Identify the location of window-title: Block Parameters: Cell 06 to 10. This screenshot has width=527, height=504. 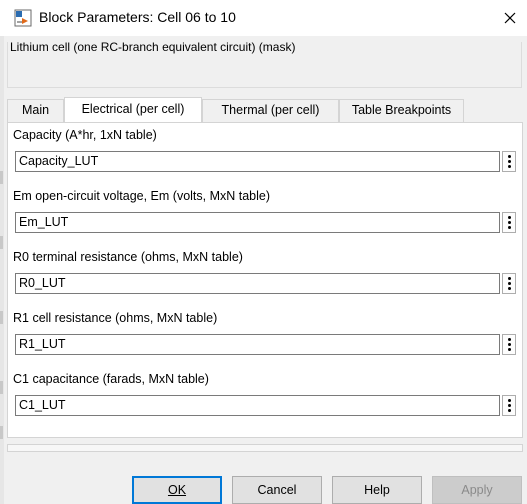
(137, 17).